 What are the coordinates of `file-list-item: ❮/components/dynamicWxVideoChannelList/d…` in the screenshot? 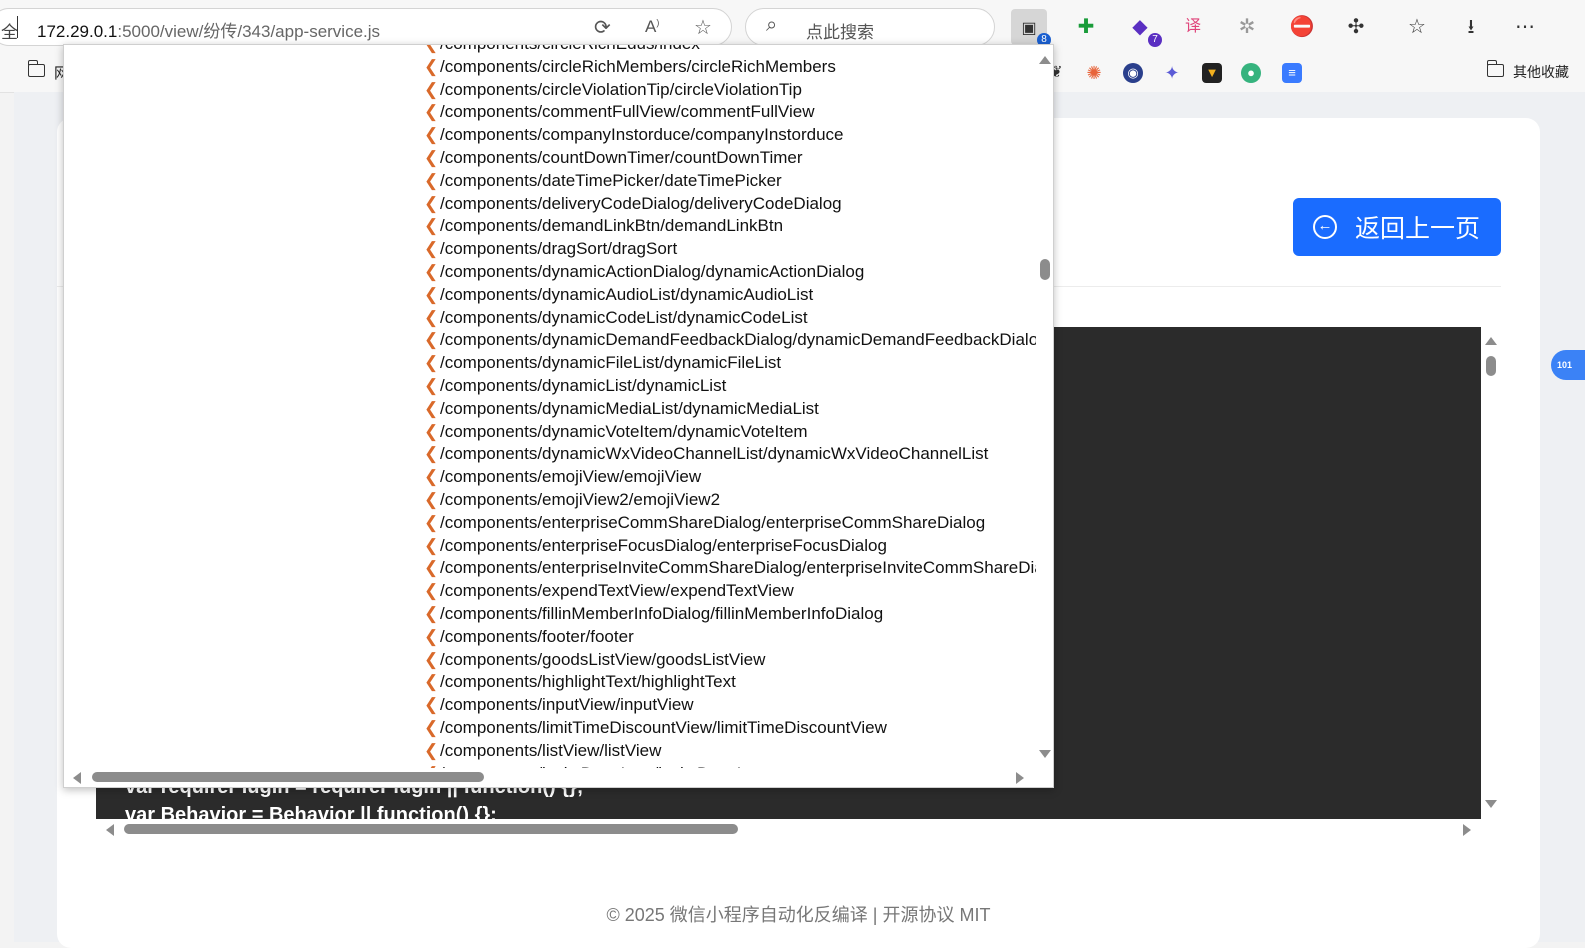 It's located at (706, 455).